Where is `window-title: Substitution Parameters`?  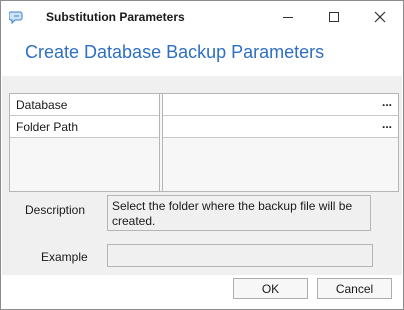
window-title: Substitution Parameters is located at coordinates (115, 17).